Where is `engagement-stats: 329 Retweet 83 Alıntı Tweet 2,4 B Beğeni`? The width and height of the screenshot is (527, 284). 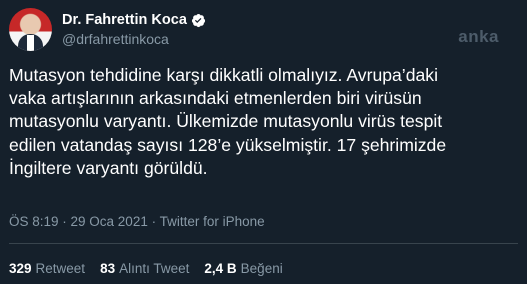 engagement-stats: 329 Retweet 83 Alıntı Tweet 2,4 B Beğeni is located at coordinates (146, 268).